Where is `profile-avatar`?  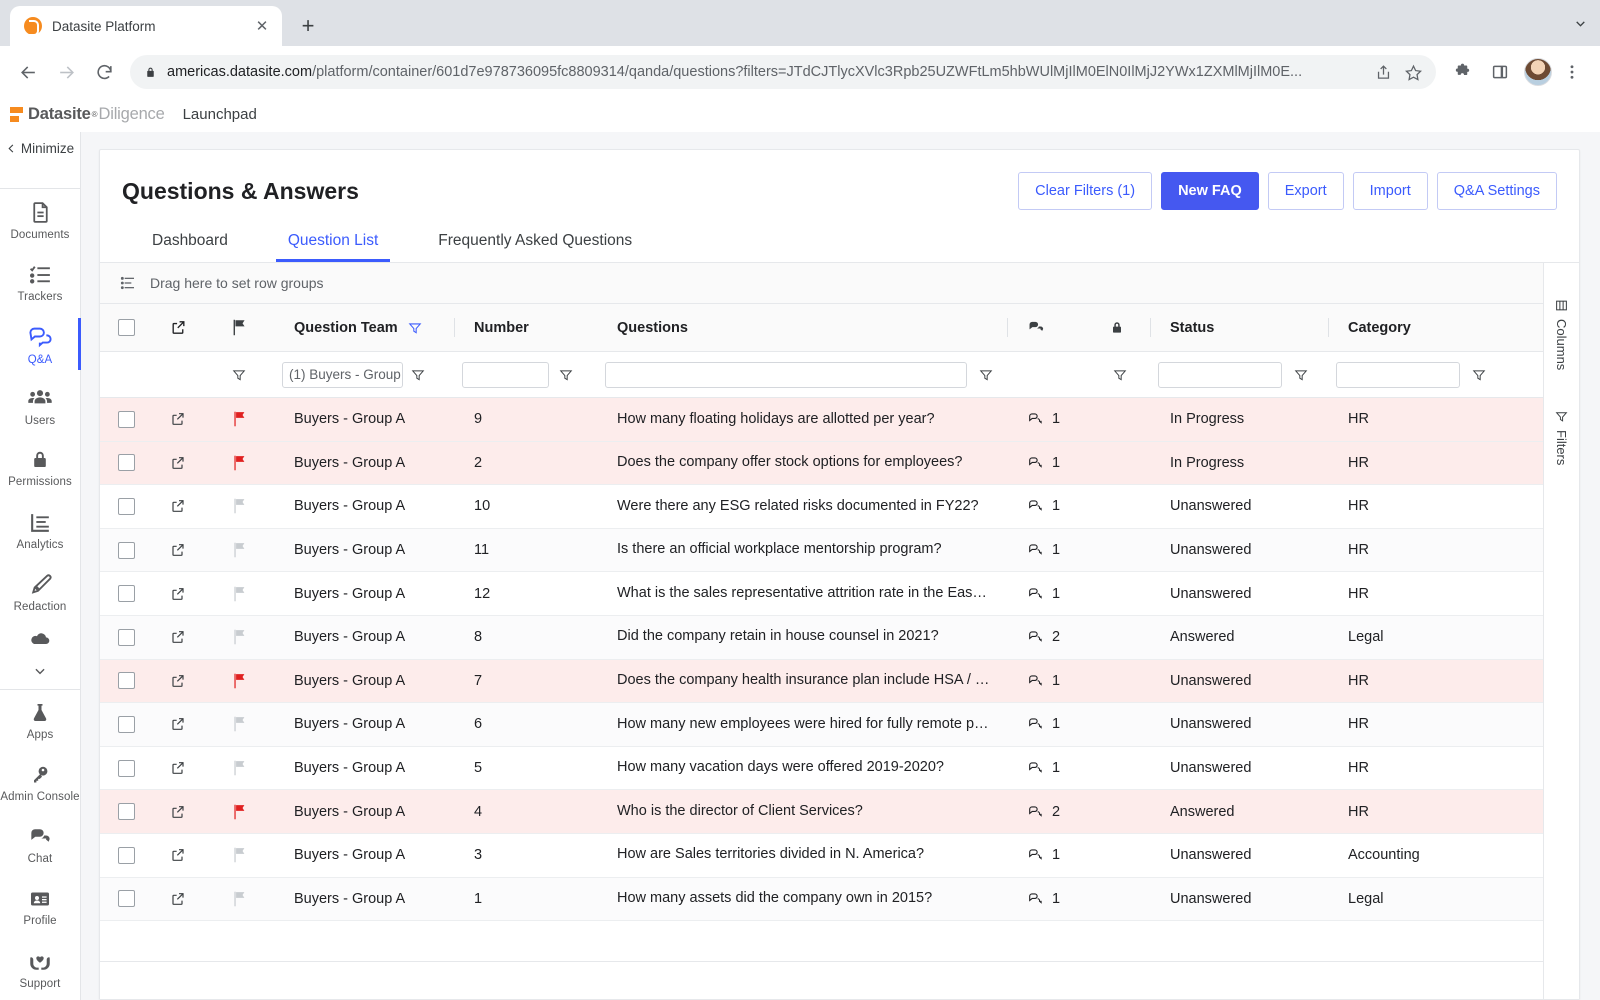
profile-avatar is located at coordinates (1538, 72).